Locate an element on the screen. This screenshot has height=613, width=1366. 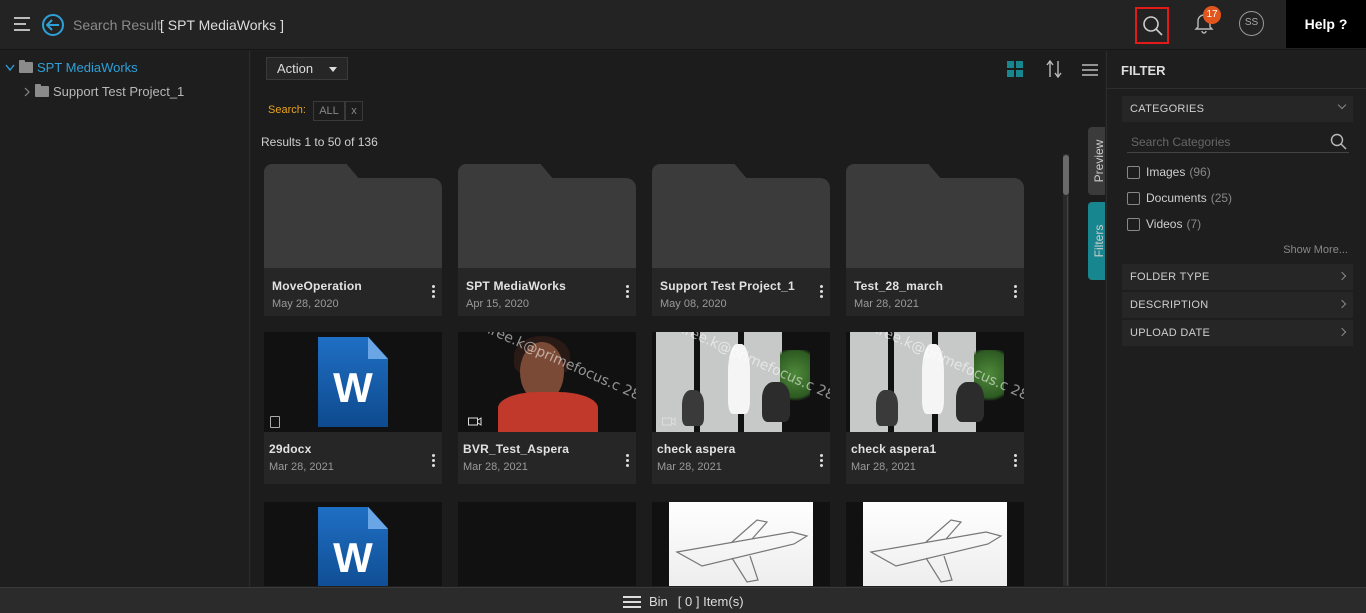
tree-item-label: Support Test Project_1 is located at coordinates (119, 91).